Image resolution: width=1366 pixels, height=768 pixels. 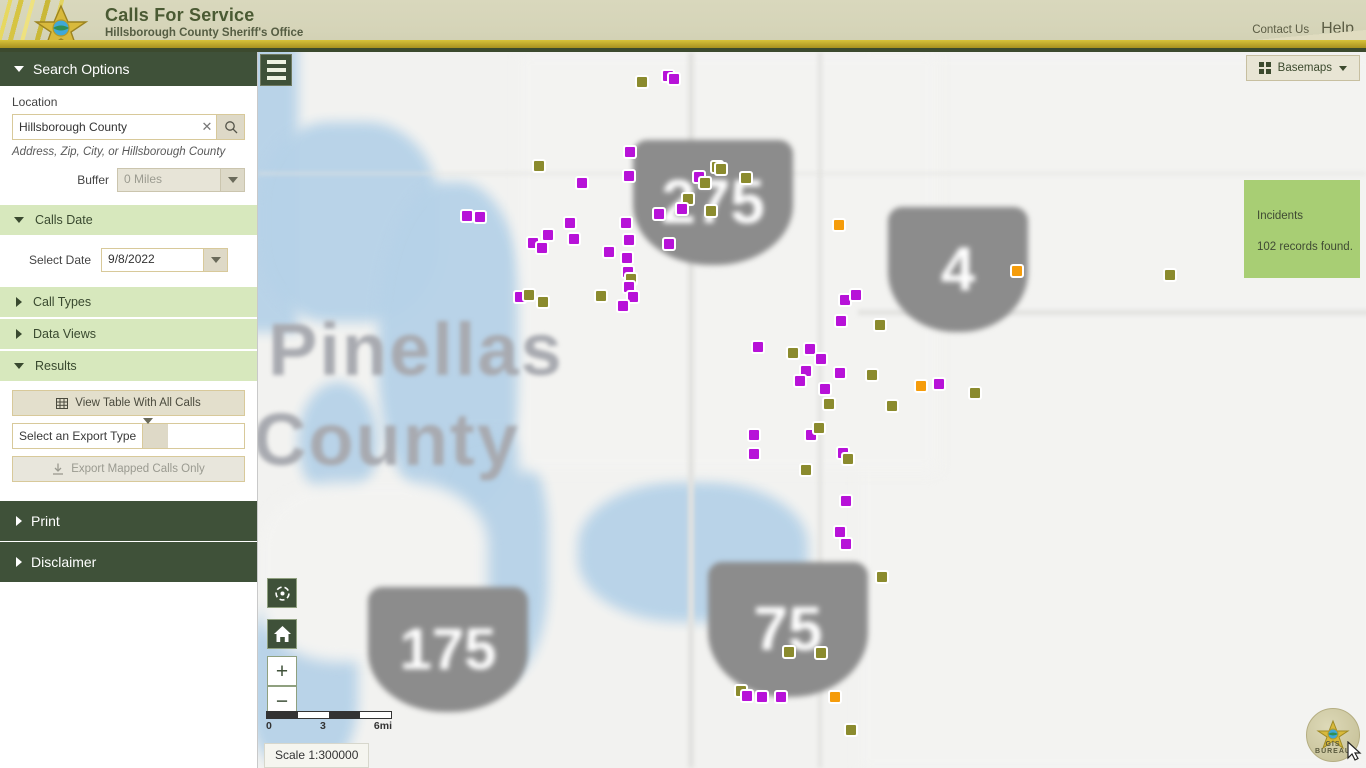 What do you see at coordinates (181, 180) in the screenshot?
I see `buffer-dropdown: 0 Miles` at bounding box center [181, 180].